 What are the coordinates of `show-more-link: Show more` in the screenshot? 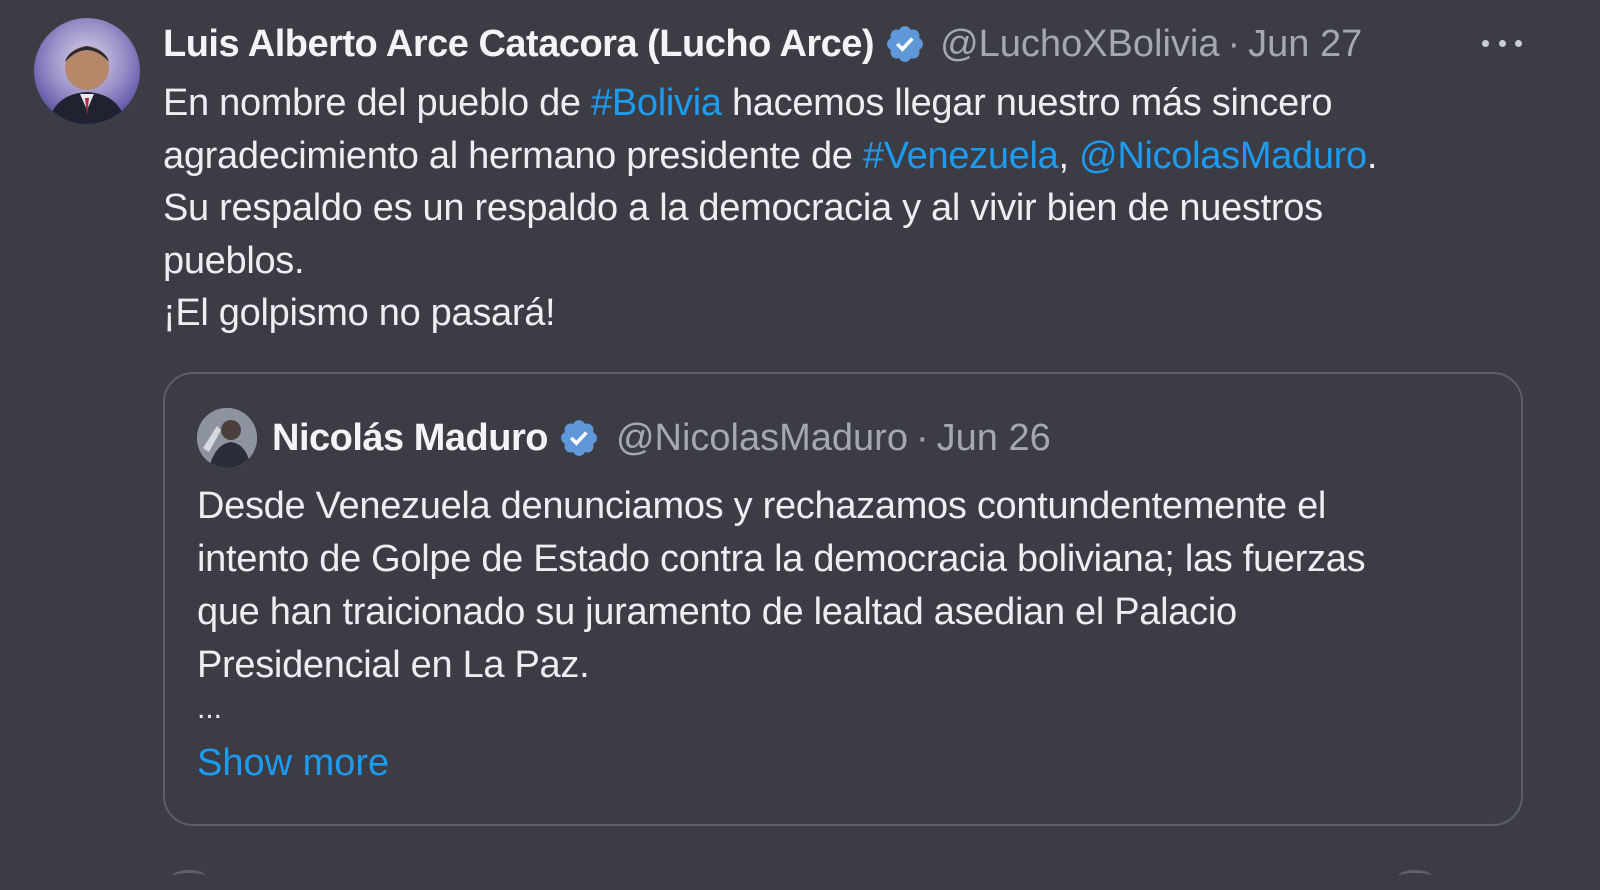 It's located at (293, 763).